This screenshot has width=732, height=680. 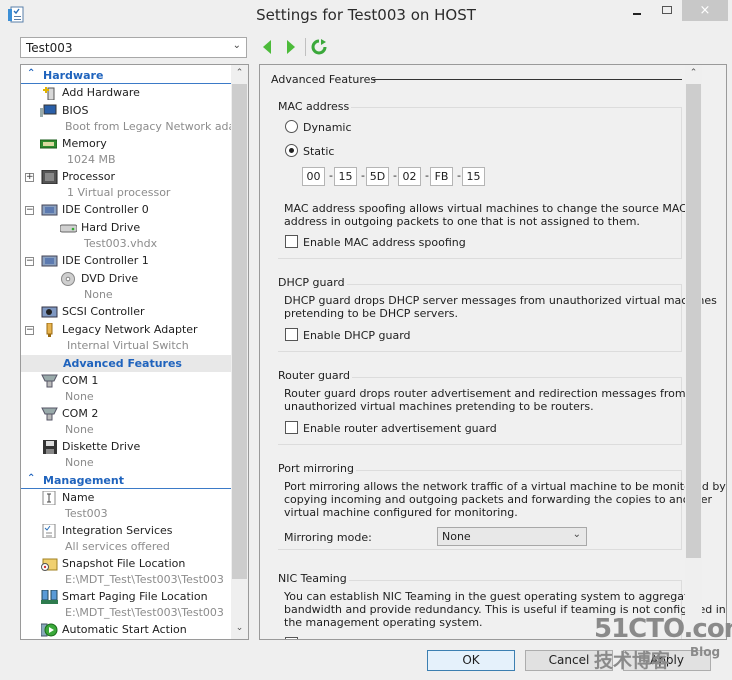 I want to click on tree-item-ide-controller-0: − IDE Controller 0, so click(x=126, y=210).